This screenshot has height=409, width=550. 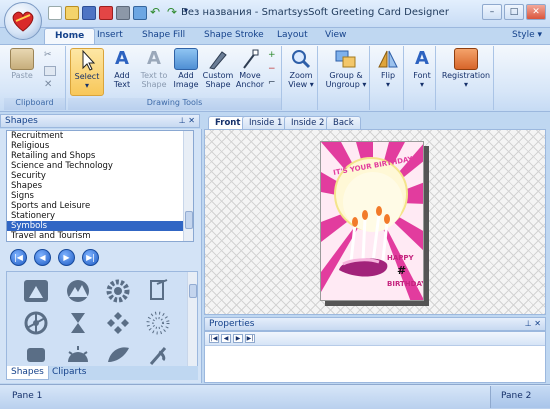 What do you see at coordinates (66, 257) in the screenshot?
I see `next-button: ▶` at bounding box center [66, 257].